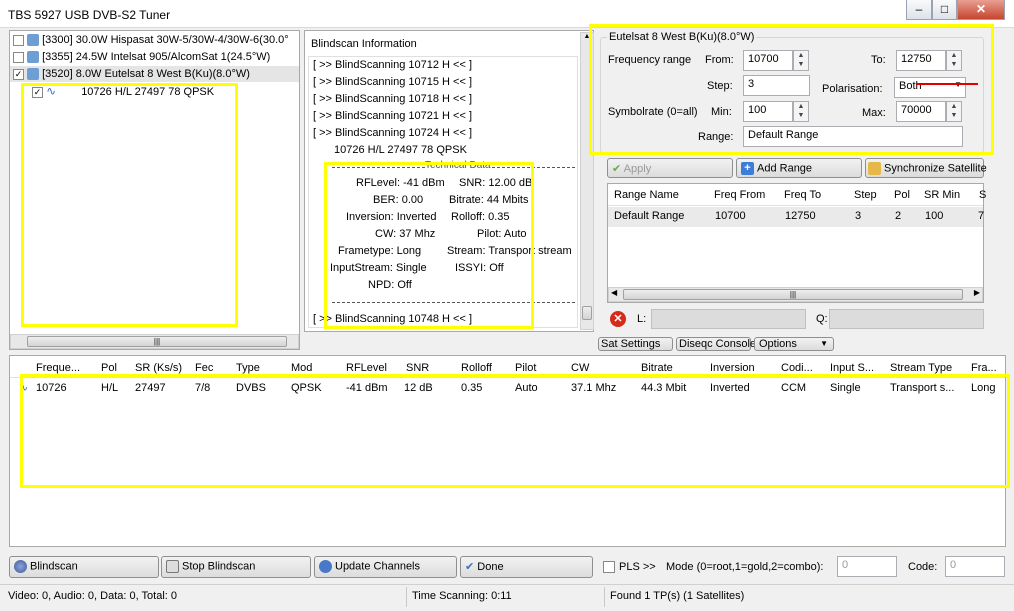 Image resolution: width=1014 pixels, height=611 pixels. I want to click on column-header: Pilot, so click(525, 368).